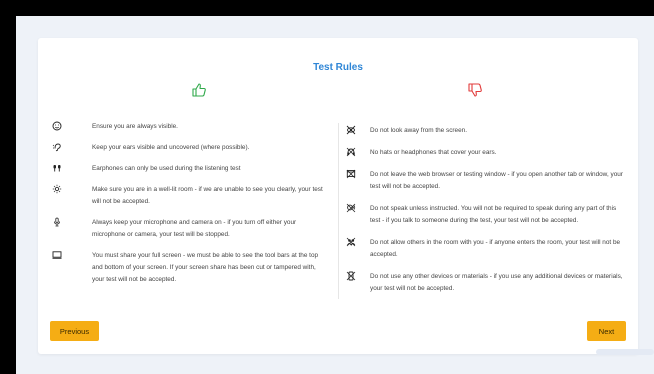  What do you see at coordinates (56, 147) in the screenshot?
I see `ear-icon` at bounding box center [56, 147].